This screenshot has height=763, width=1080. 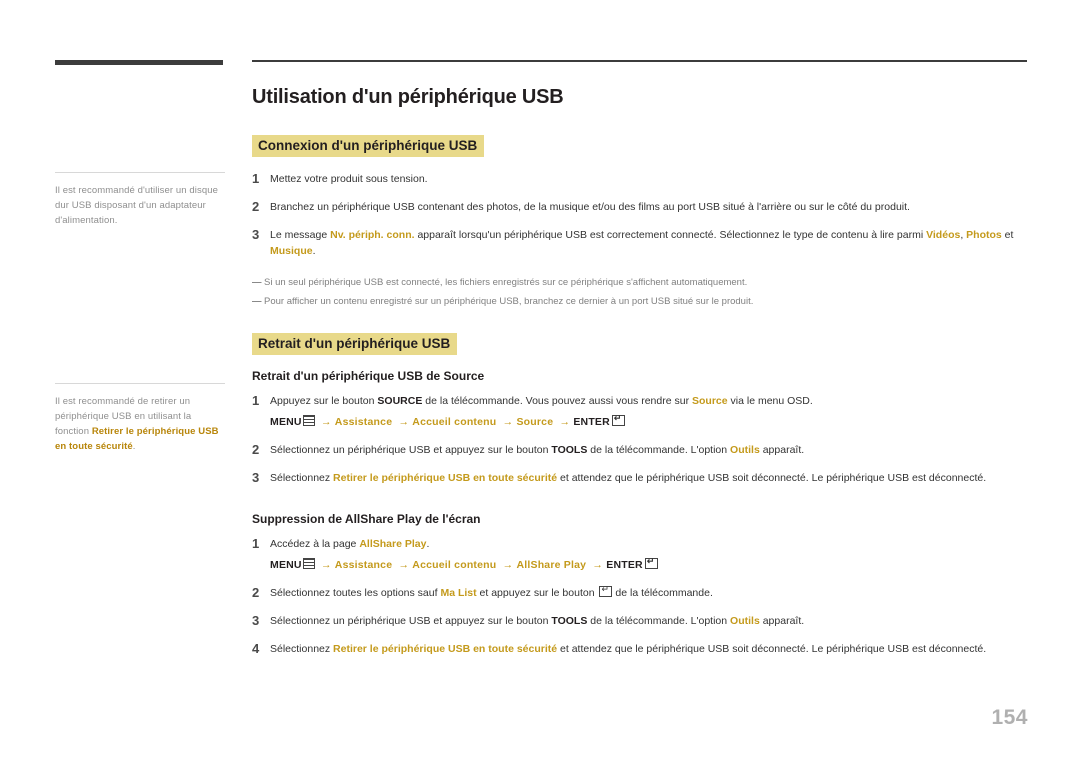 What do you see at coordinates (308, 420) in the screenshot?
I see `menu-icon` at bounding box center [308, 420].